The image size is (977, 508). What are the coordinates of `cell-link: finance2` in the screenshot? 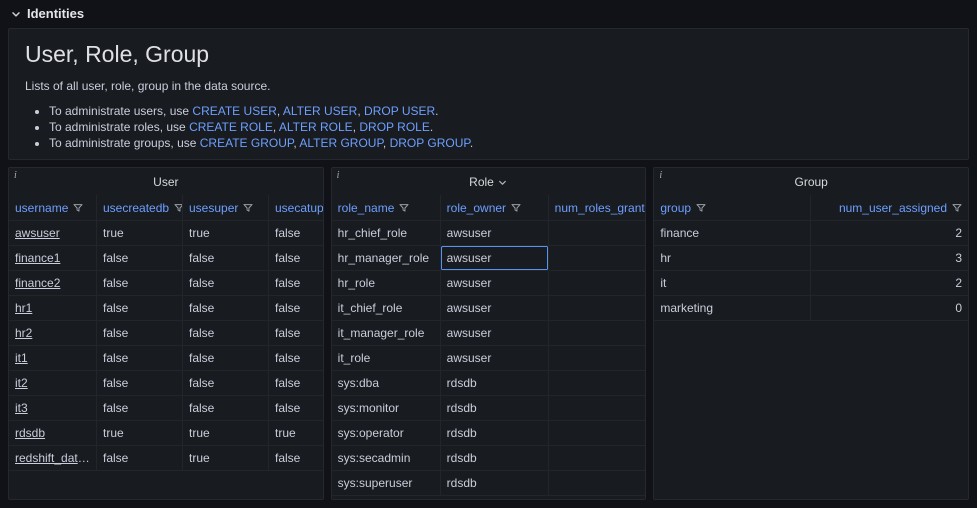 It's located at (37, 283).